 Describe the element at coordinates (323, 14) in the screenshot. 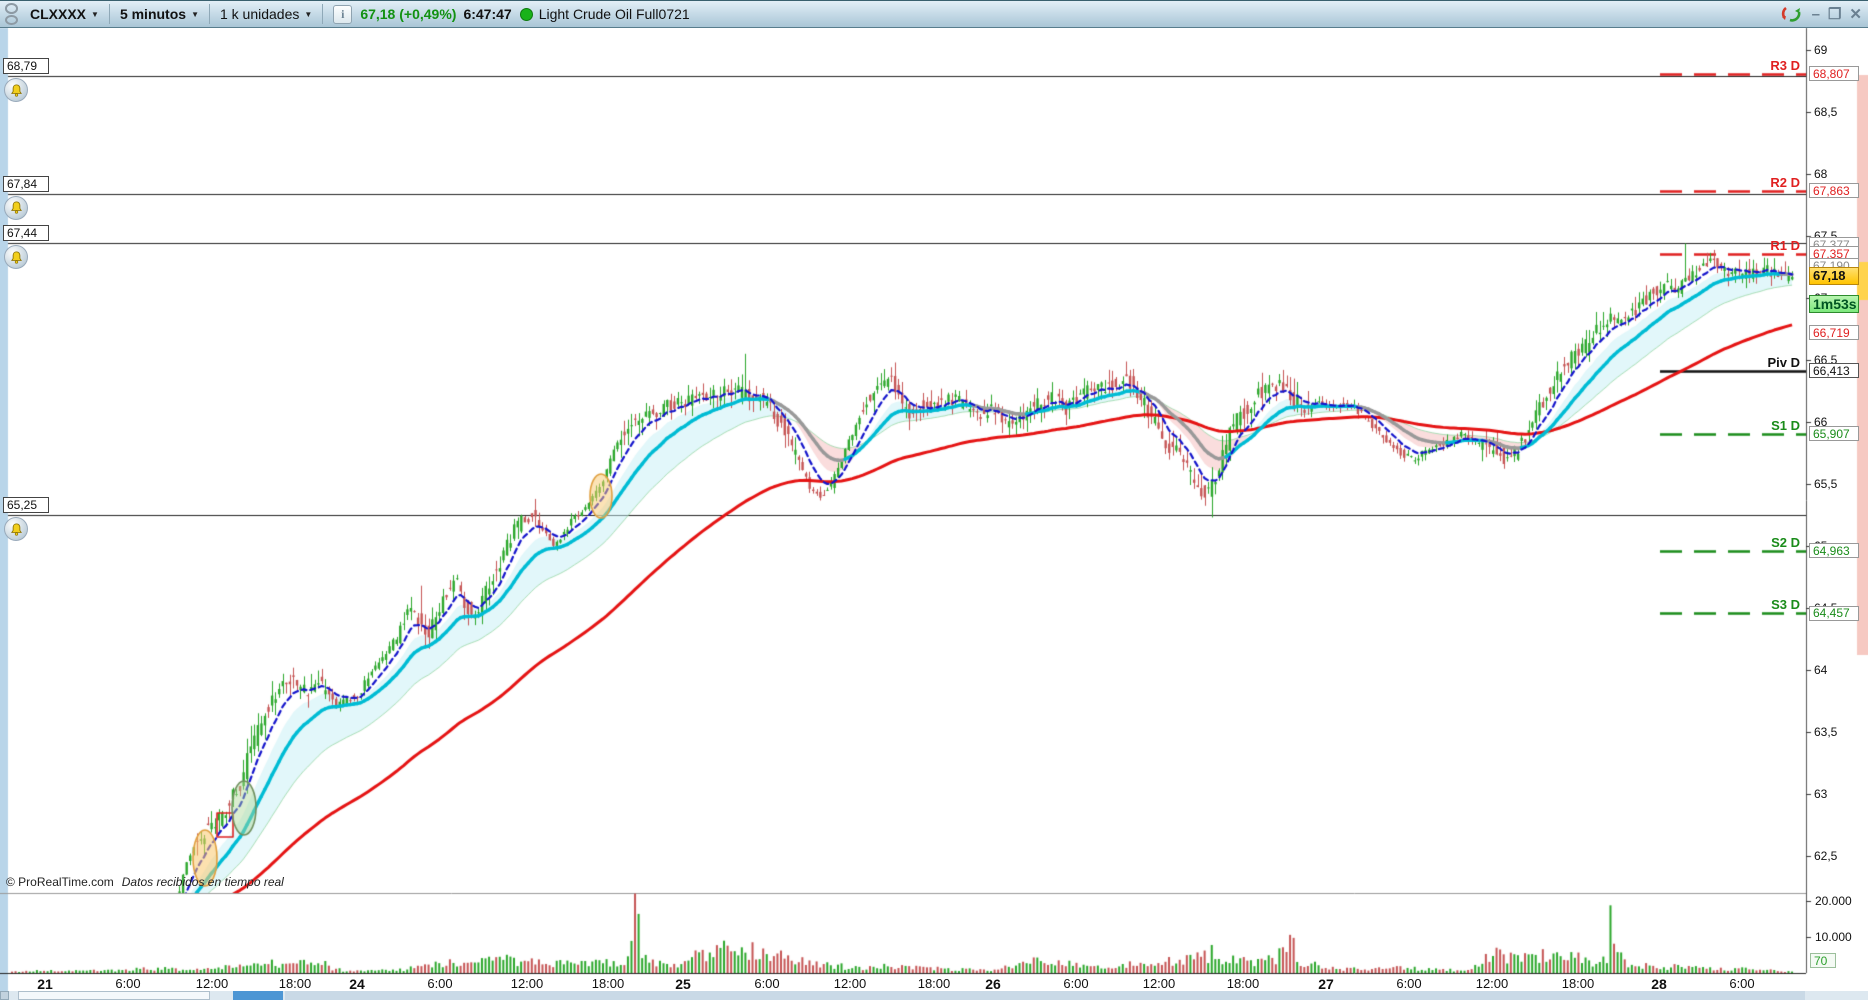

I see `toolbar-separator` at that location.